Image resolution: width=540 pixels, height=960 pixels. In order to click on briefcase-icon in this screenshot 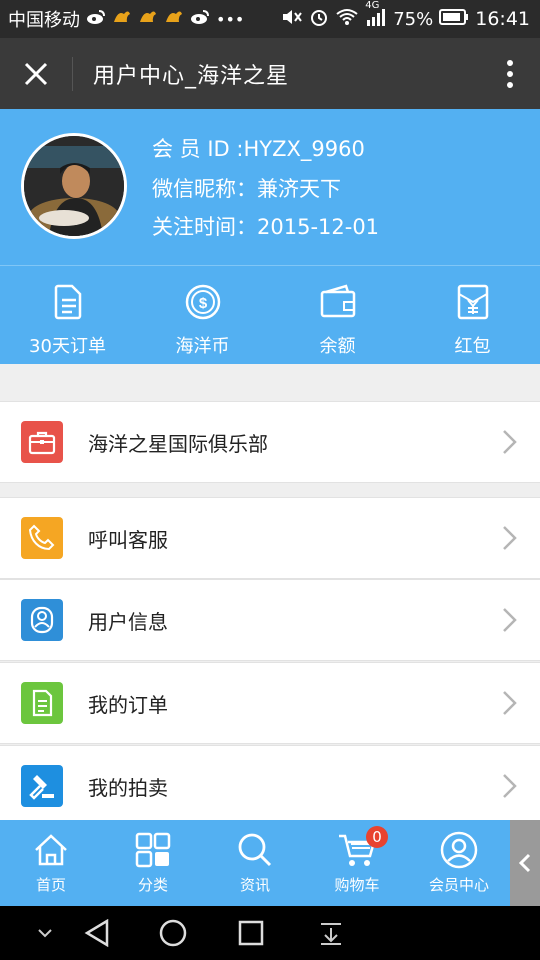, I will do `click(42, 442)`.